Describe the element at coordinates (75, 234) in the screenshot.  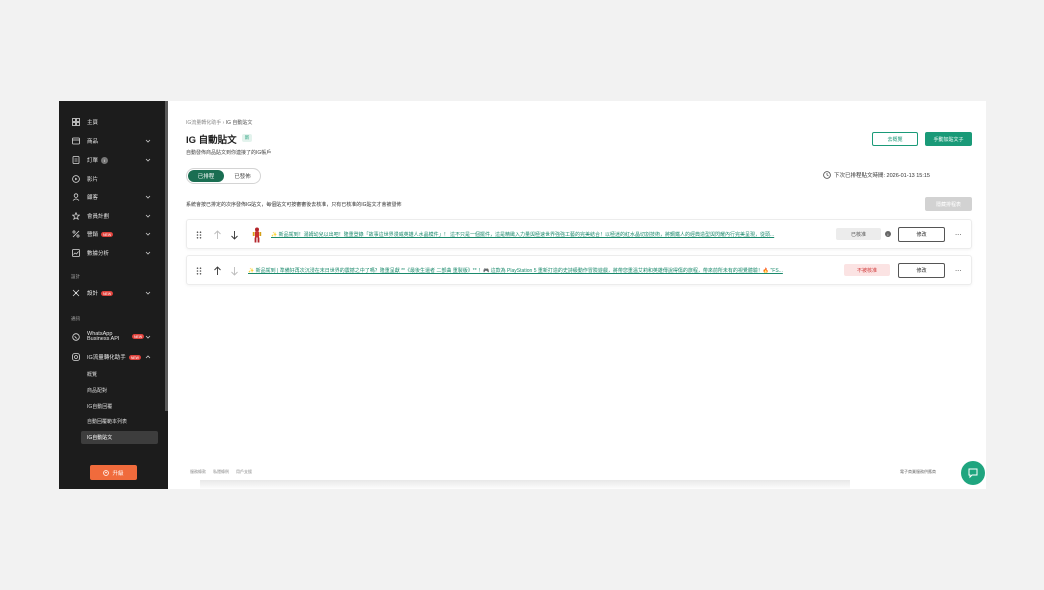
I see `percent-icon` at that location.